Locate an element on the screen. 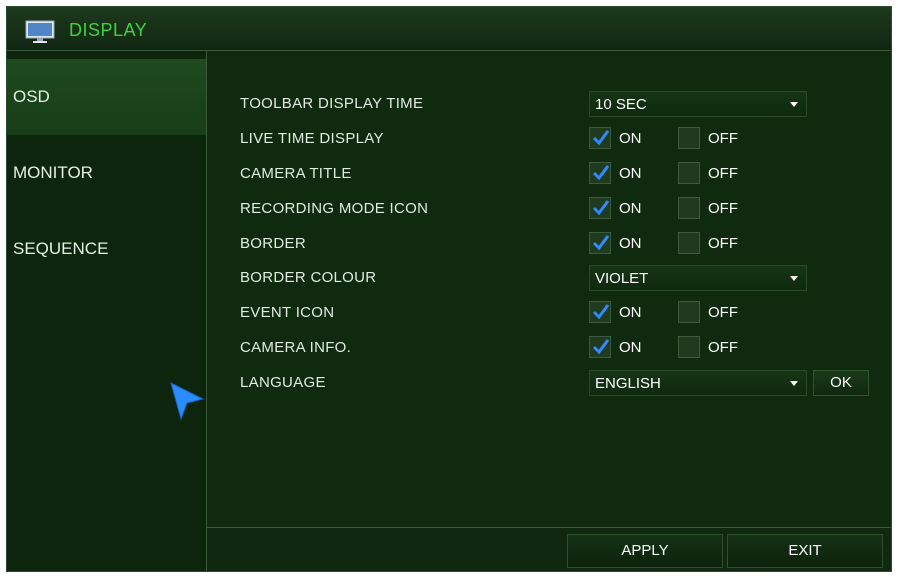 This screenshot has width=898, height=576. setting-row-event-icon: EVENT ICON ON OFF is located at coordinates (549, 315).